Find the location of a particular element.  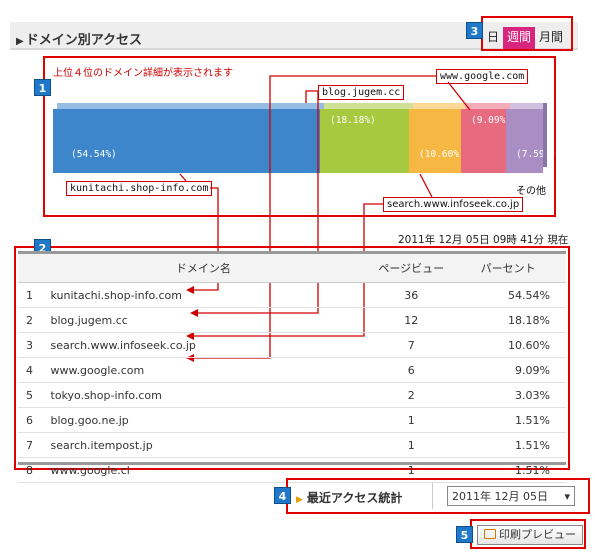

row-index: 3 is located at coordinates (34, 345).